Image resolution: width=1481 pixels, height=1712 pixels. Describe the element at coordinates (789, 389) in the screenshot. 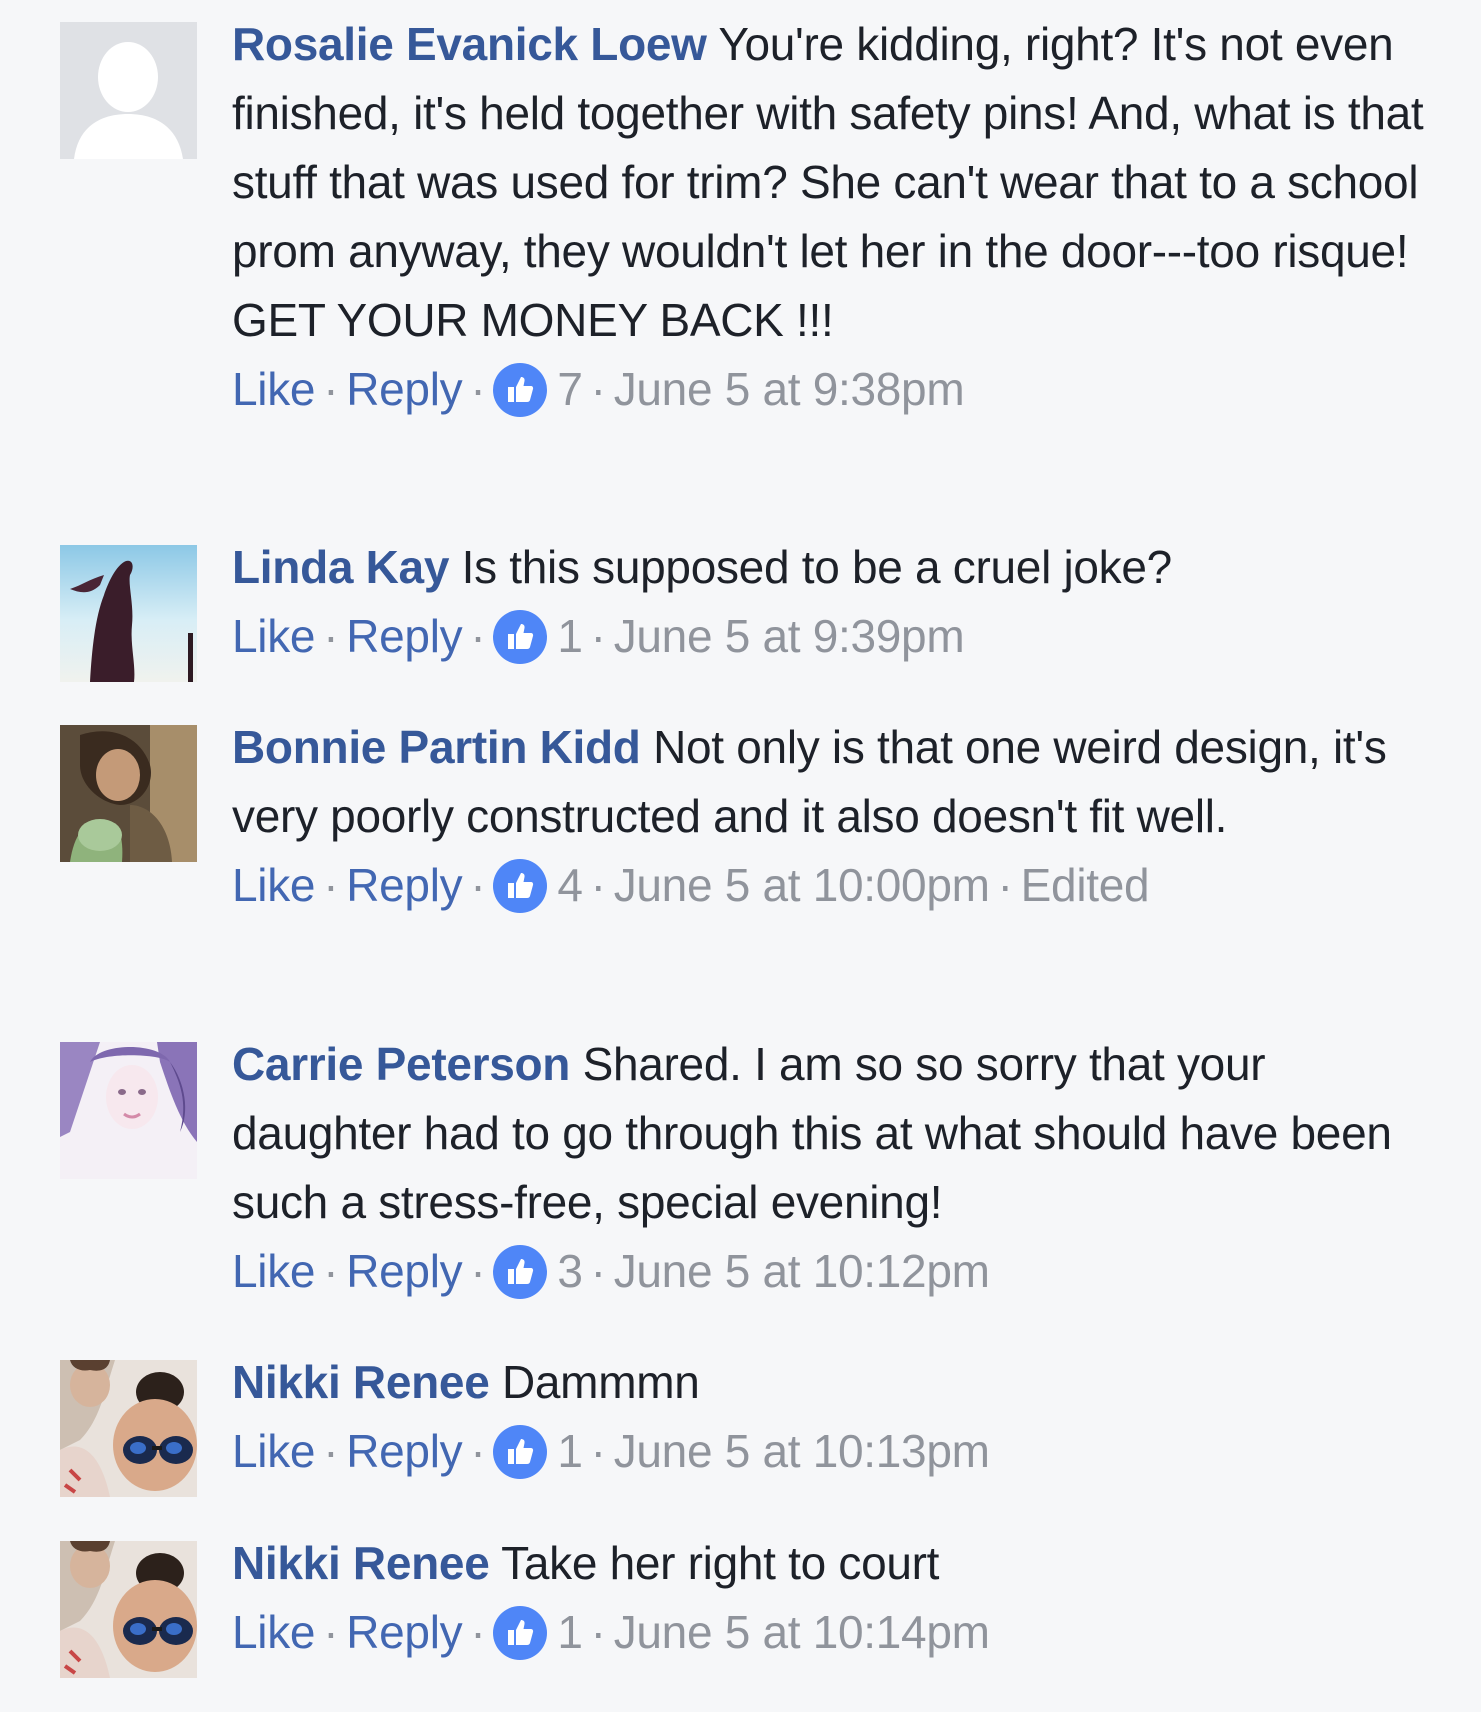

I see `comment-timestamp: June 5 at 9:38pm` at that location.